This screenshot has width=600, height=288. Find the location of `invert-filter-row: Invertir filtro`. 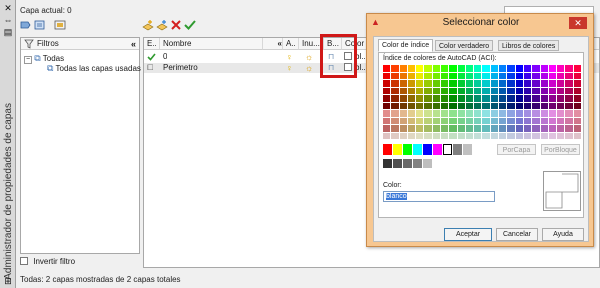

invert-filter-row: Invertir filtro is located at coordinates (80, 262).